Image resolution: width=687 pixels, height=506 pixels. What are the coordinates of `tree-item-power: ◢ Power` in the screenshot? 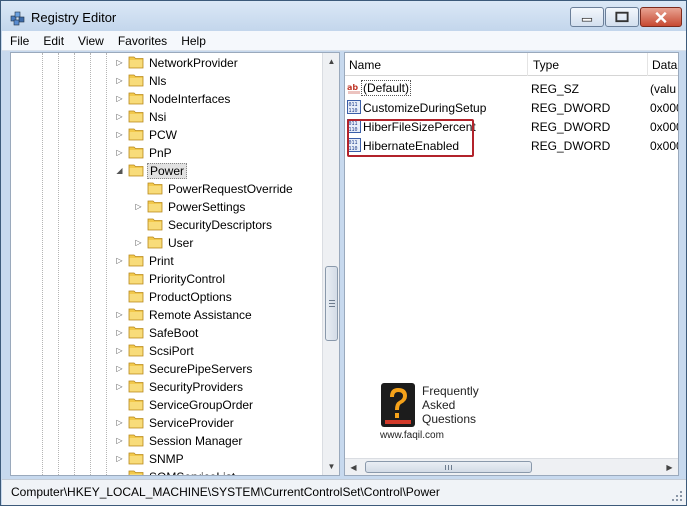 It's located at (161, 171).